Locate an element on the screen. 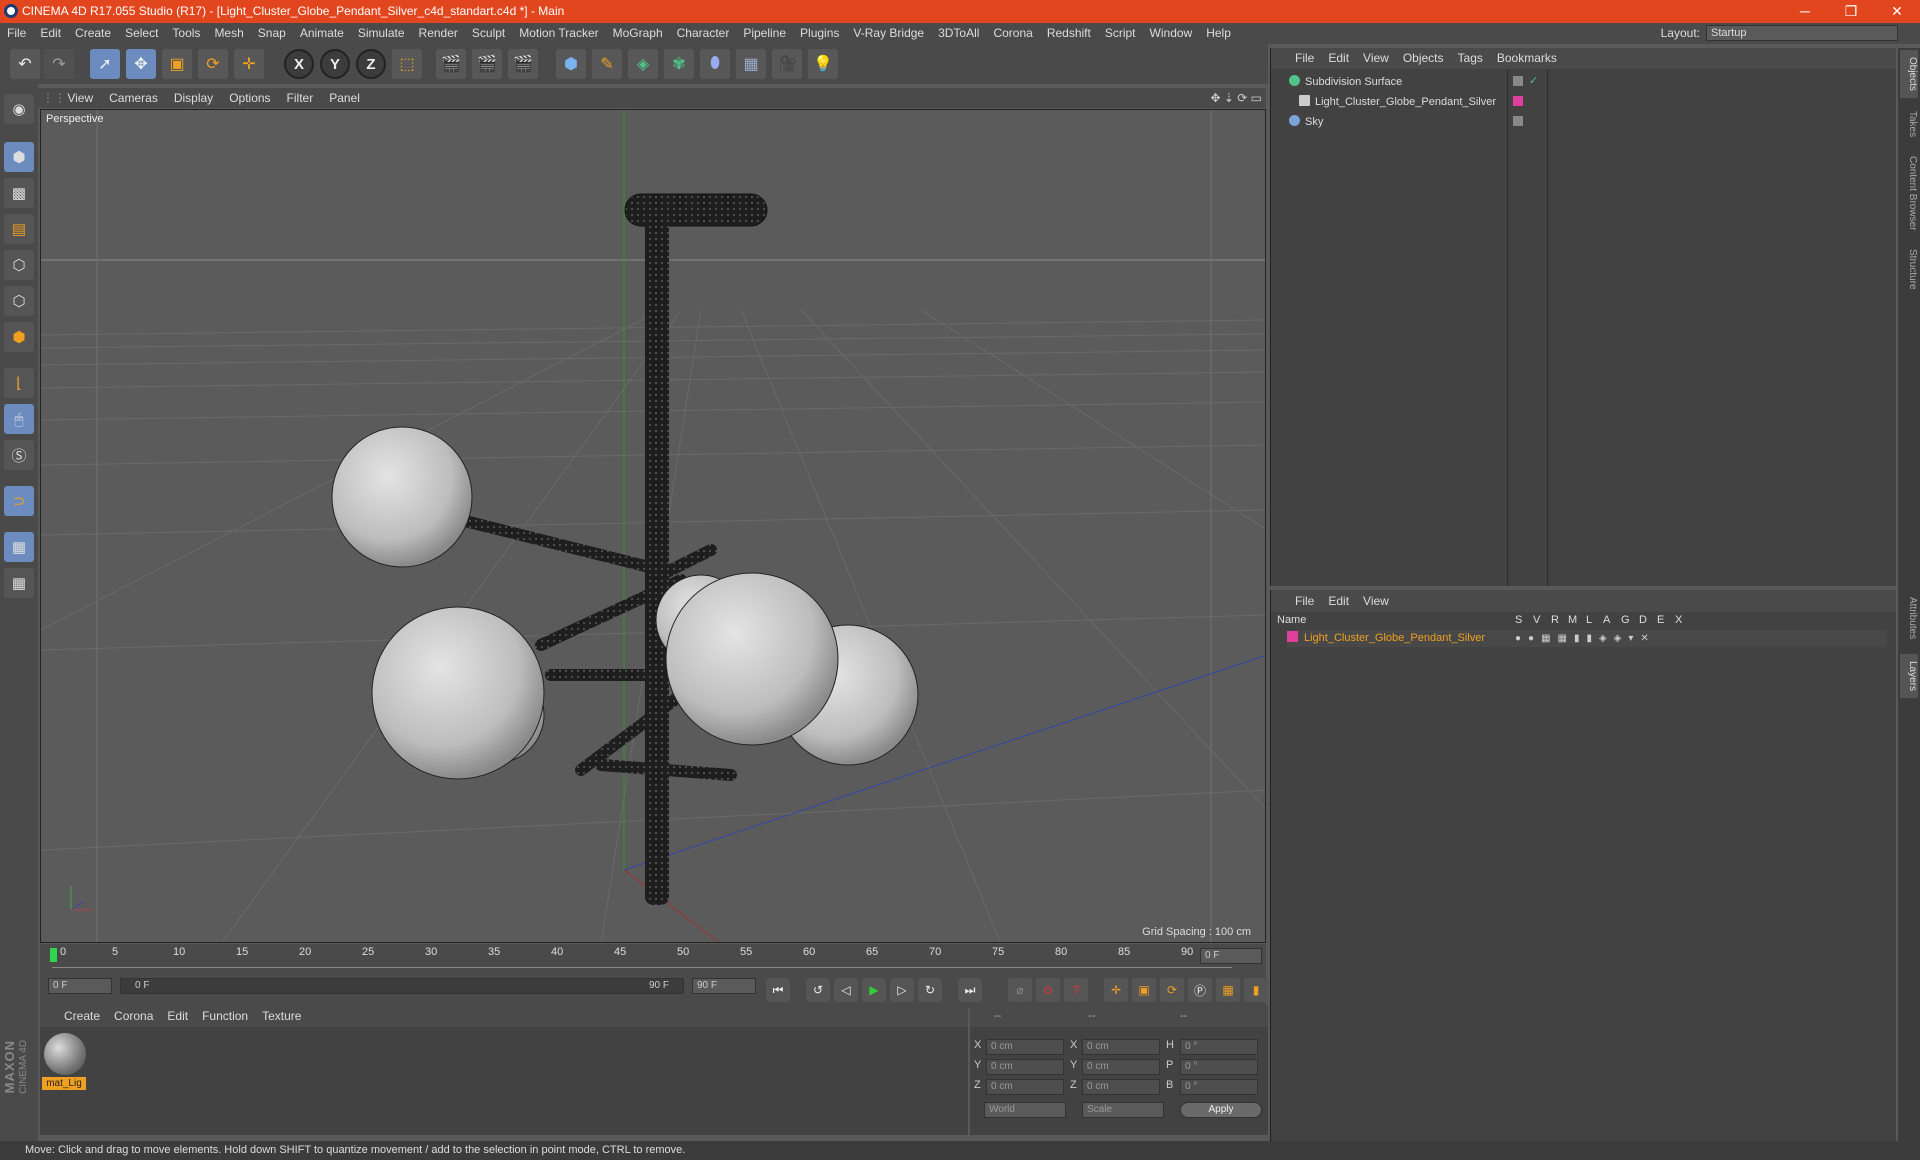 The image size is (1920, 1160). record-keys-icon: ⌀ is located at coordinates (1020, 990).